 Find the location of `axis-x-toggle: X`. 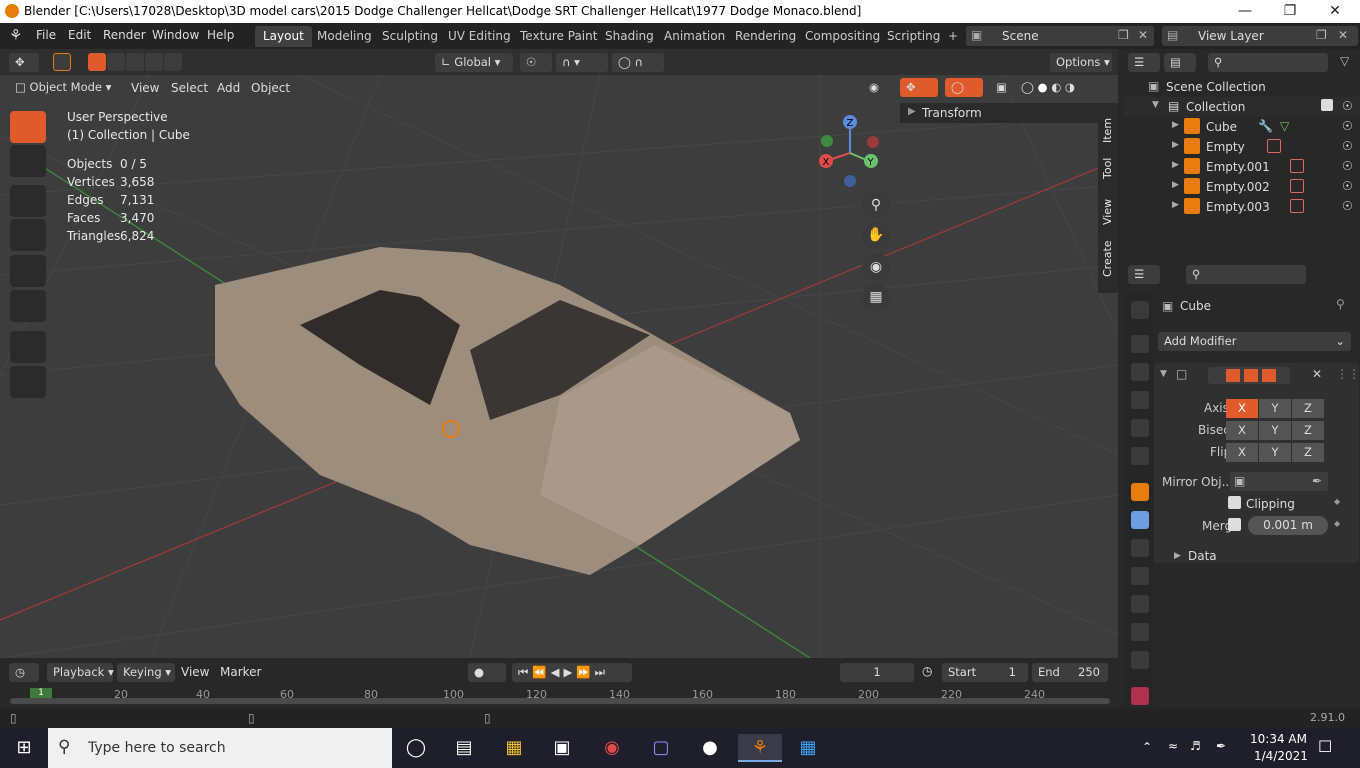

axis-x-toggle: X is located at coordinates (1242, 408).